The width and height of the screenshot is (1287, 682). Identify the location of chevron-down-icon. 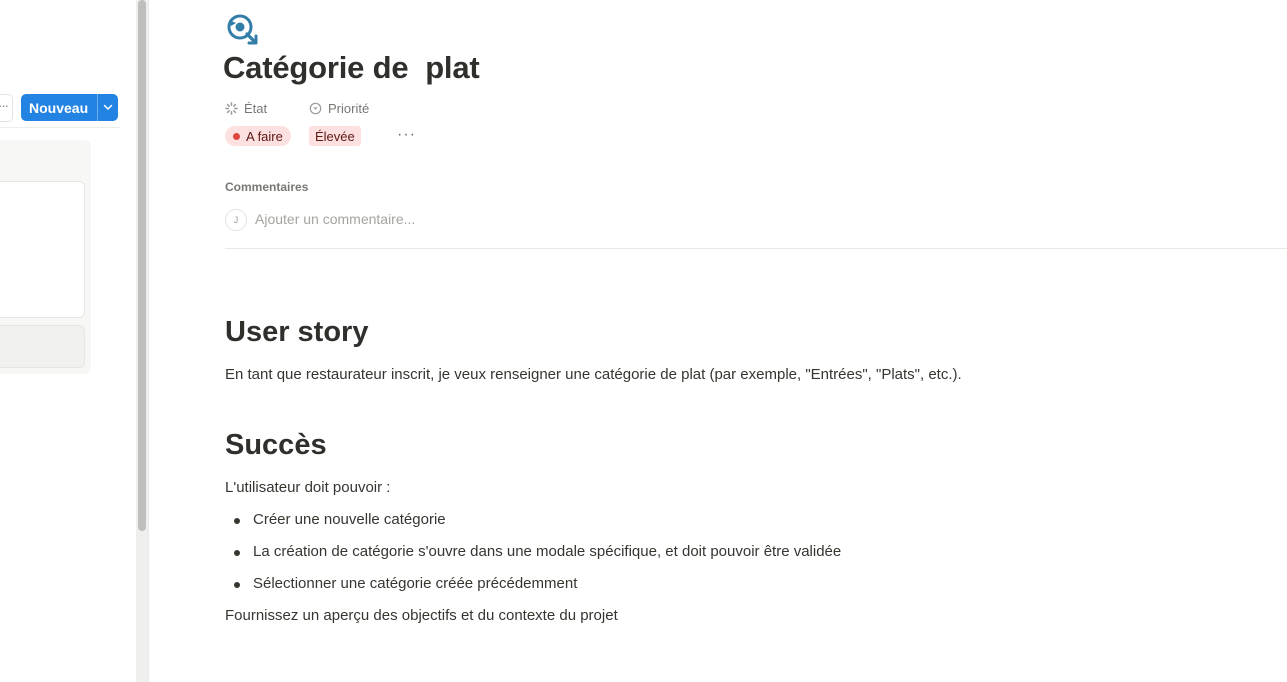
(108, 108).